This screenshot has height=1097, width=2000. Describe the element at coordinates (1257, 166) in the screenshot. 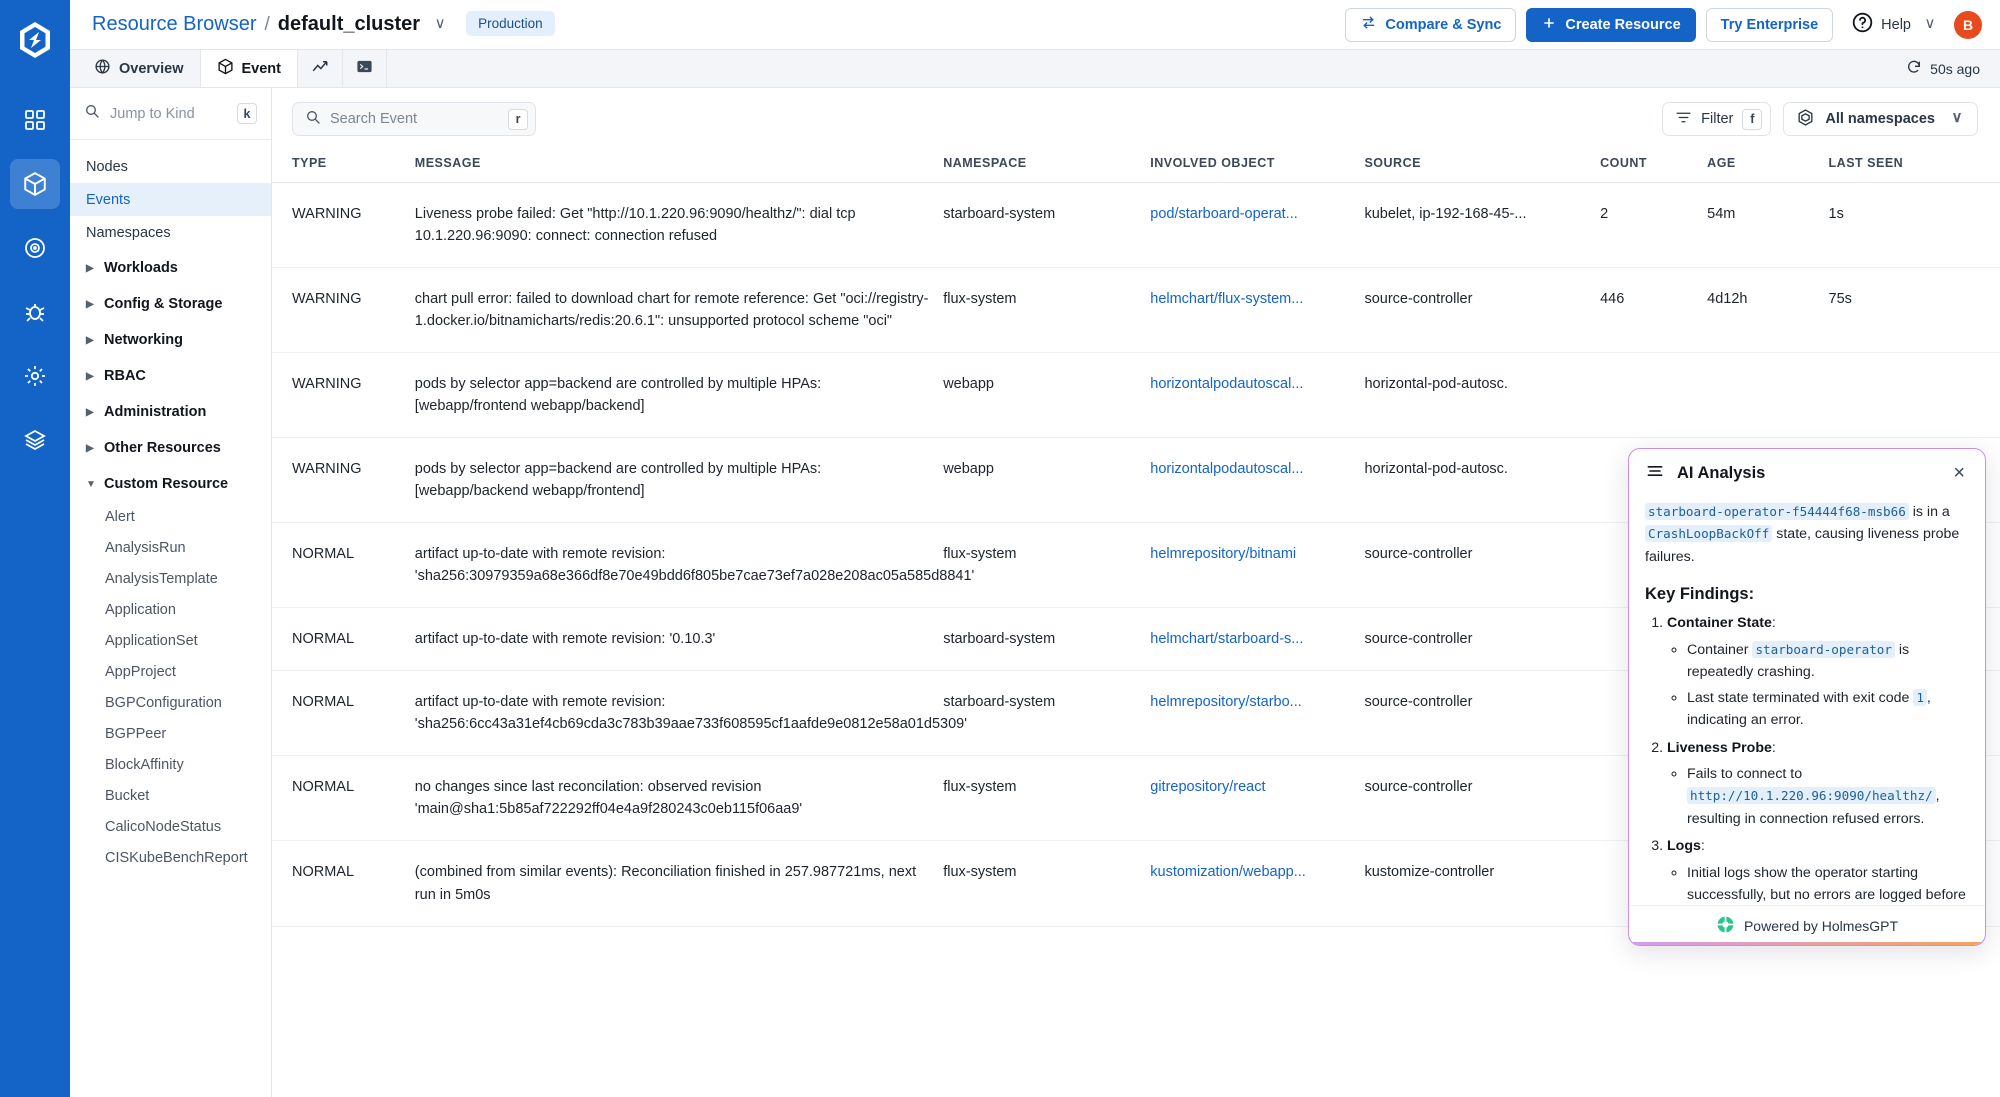

I see `column-header-involved-object: INVOLVED OBJECT` at that location.